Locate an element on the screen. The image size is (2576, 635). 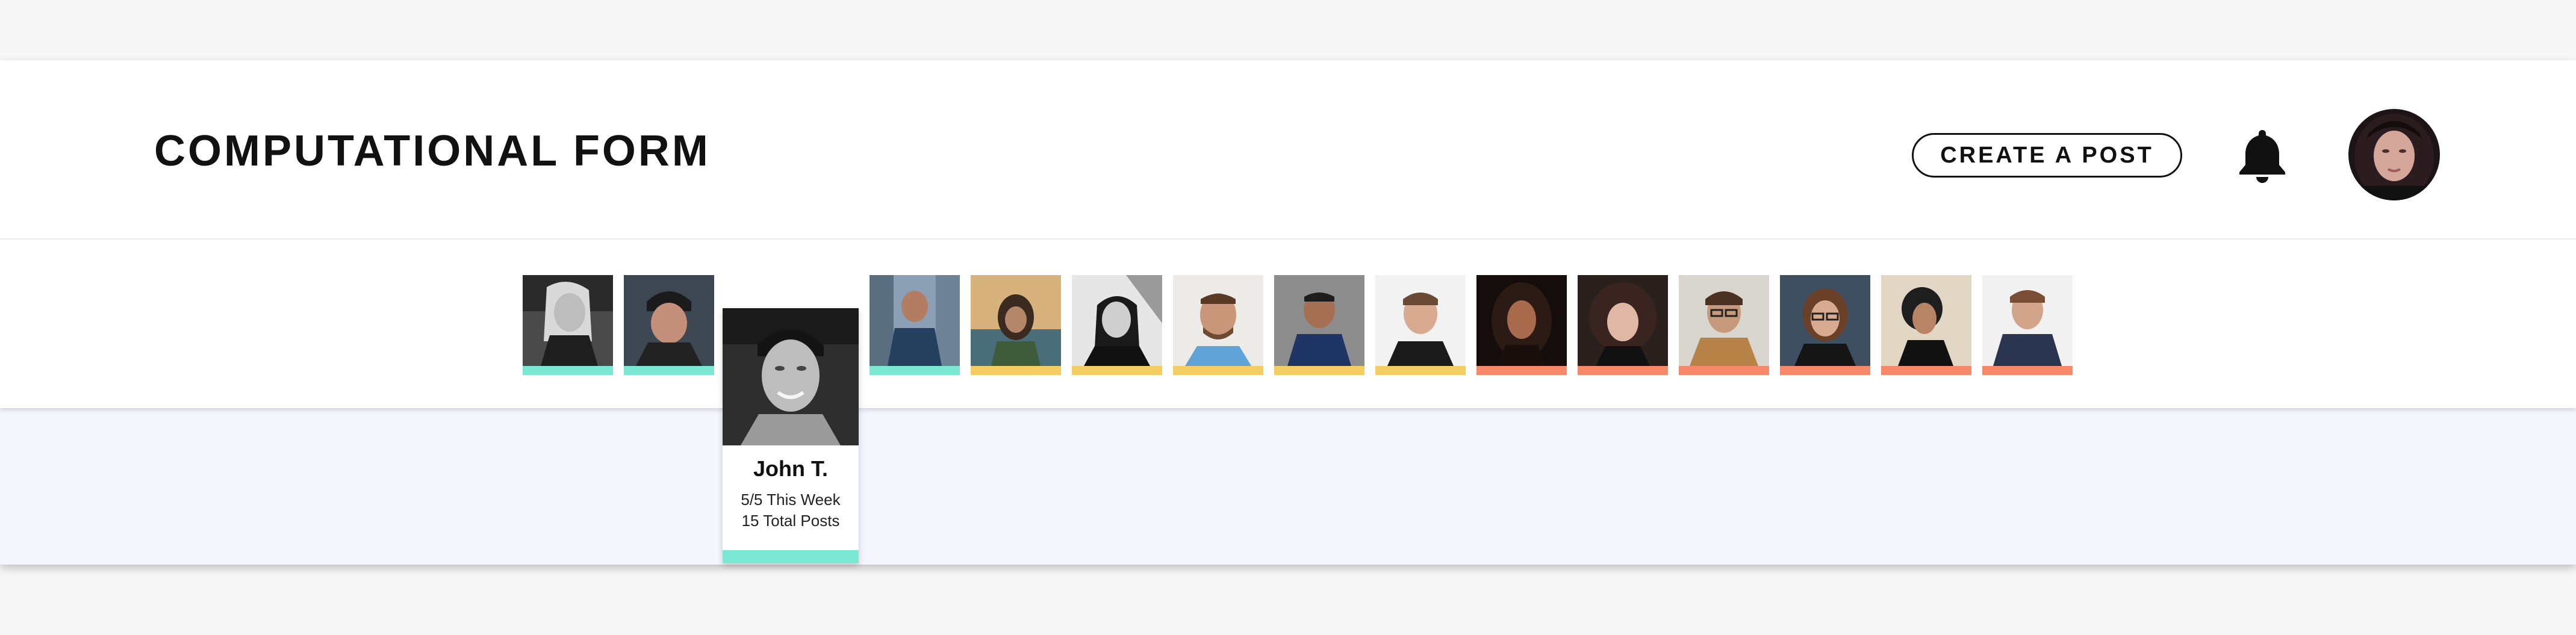
user-avatar is located at coordinates (2394, 154).